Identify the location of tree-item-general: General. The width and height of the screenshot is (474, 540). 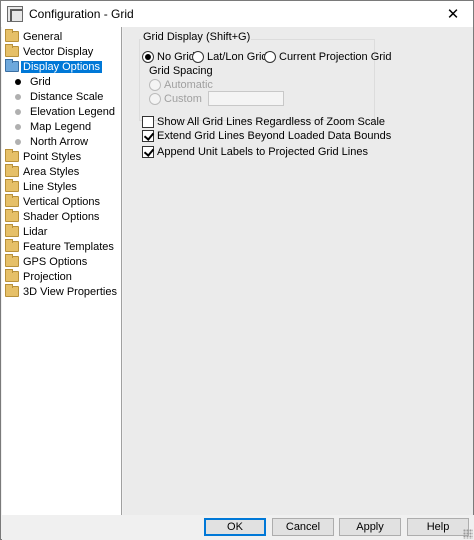
(34, 36).